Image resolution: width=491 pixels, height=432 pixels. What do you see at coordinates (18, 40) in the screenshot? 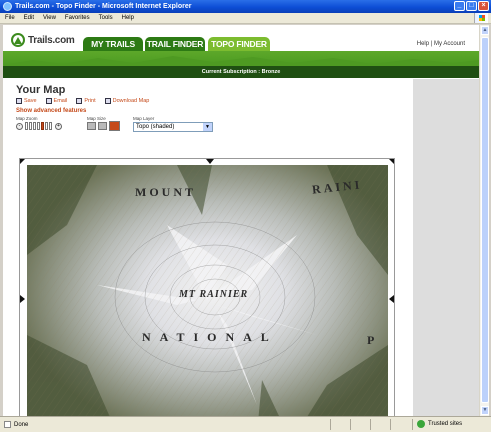
I see `mountain-logo-icon` at bounding box center [18, 40].